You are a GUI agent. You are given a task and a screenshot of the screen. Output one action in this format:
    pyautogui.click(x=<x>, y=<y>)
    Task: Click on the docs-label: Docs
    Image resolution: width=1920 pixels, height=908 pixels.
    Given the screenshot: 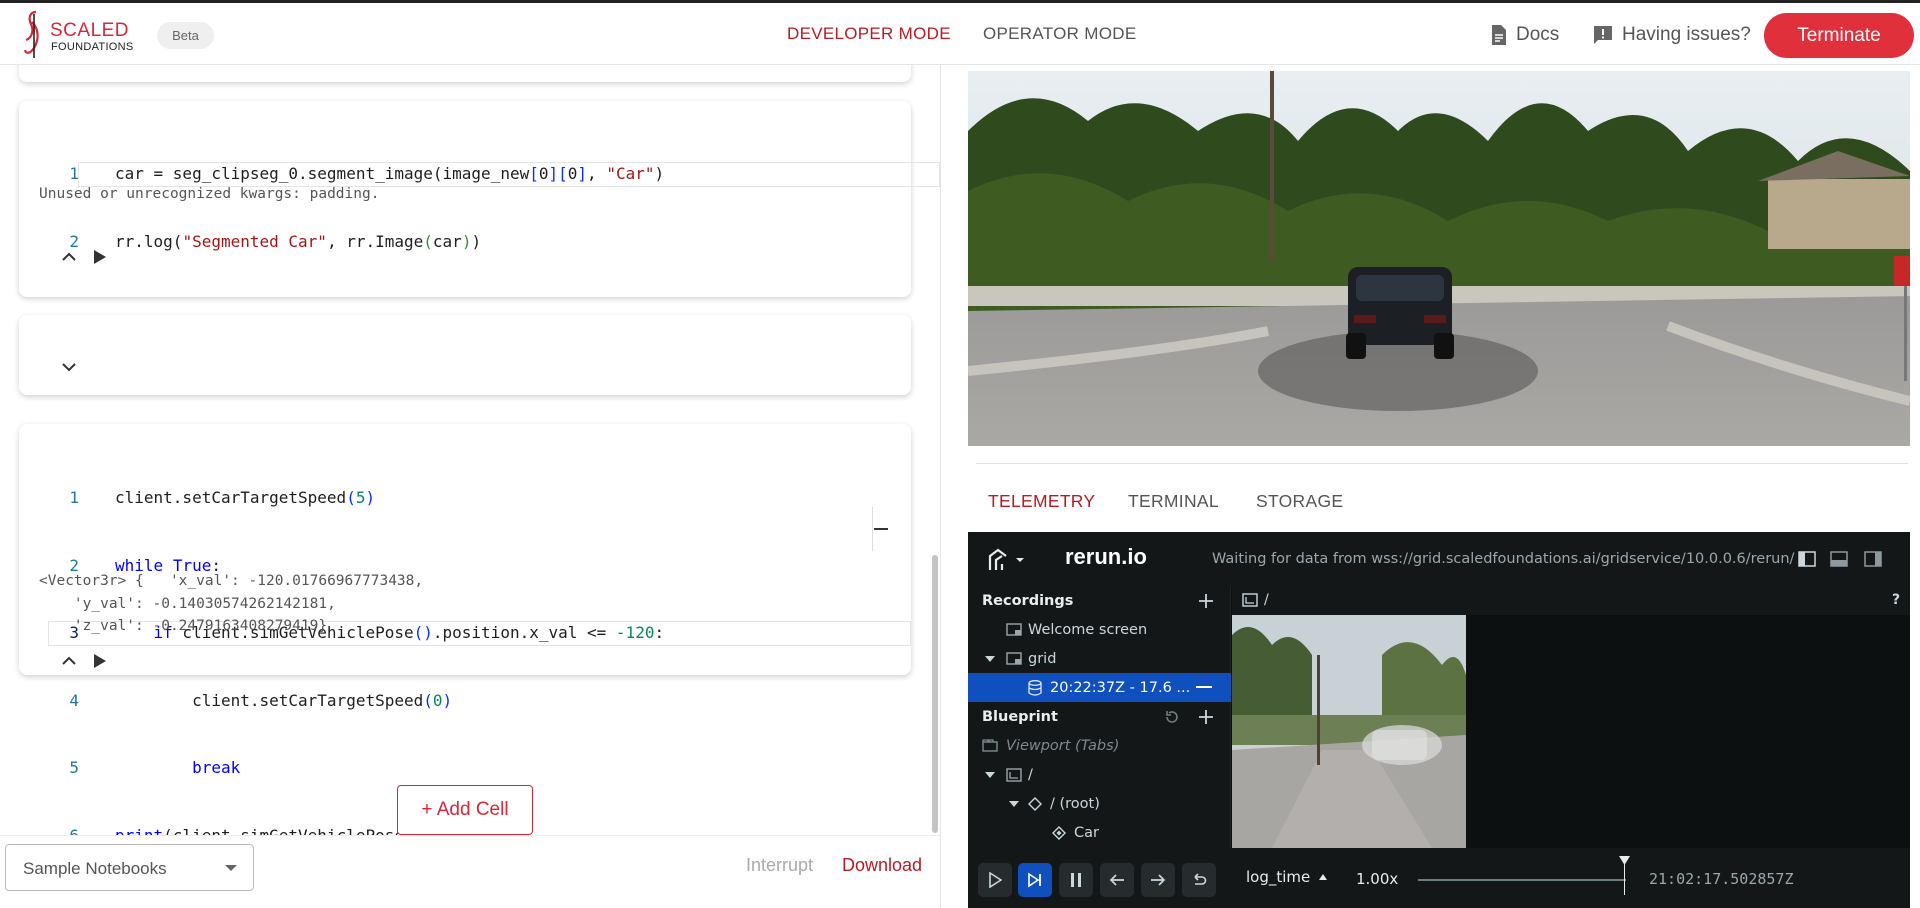 What is the action you would take?
    pyautogui.click(x=1538, y=34)
    